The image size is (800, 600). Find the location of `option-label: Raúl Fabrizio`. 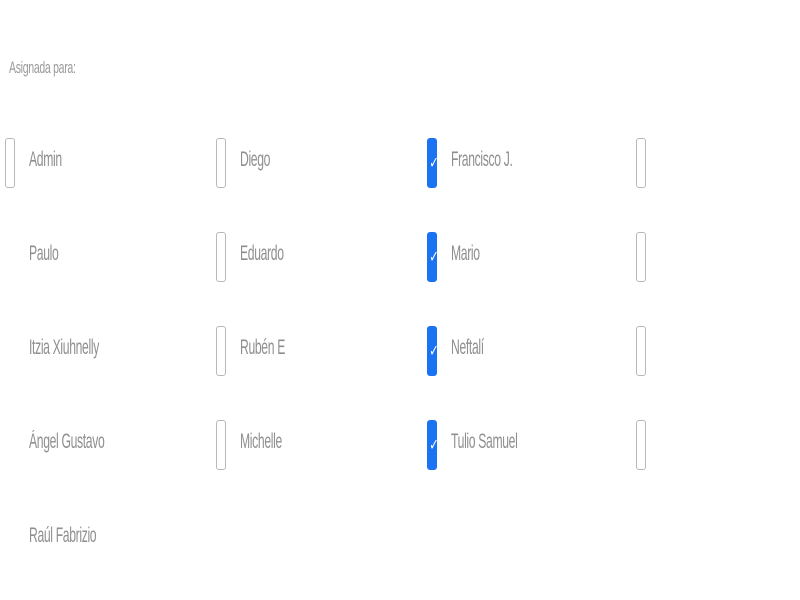

option-label: Raúl Fabrizio is located at coordinates (63, 535).